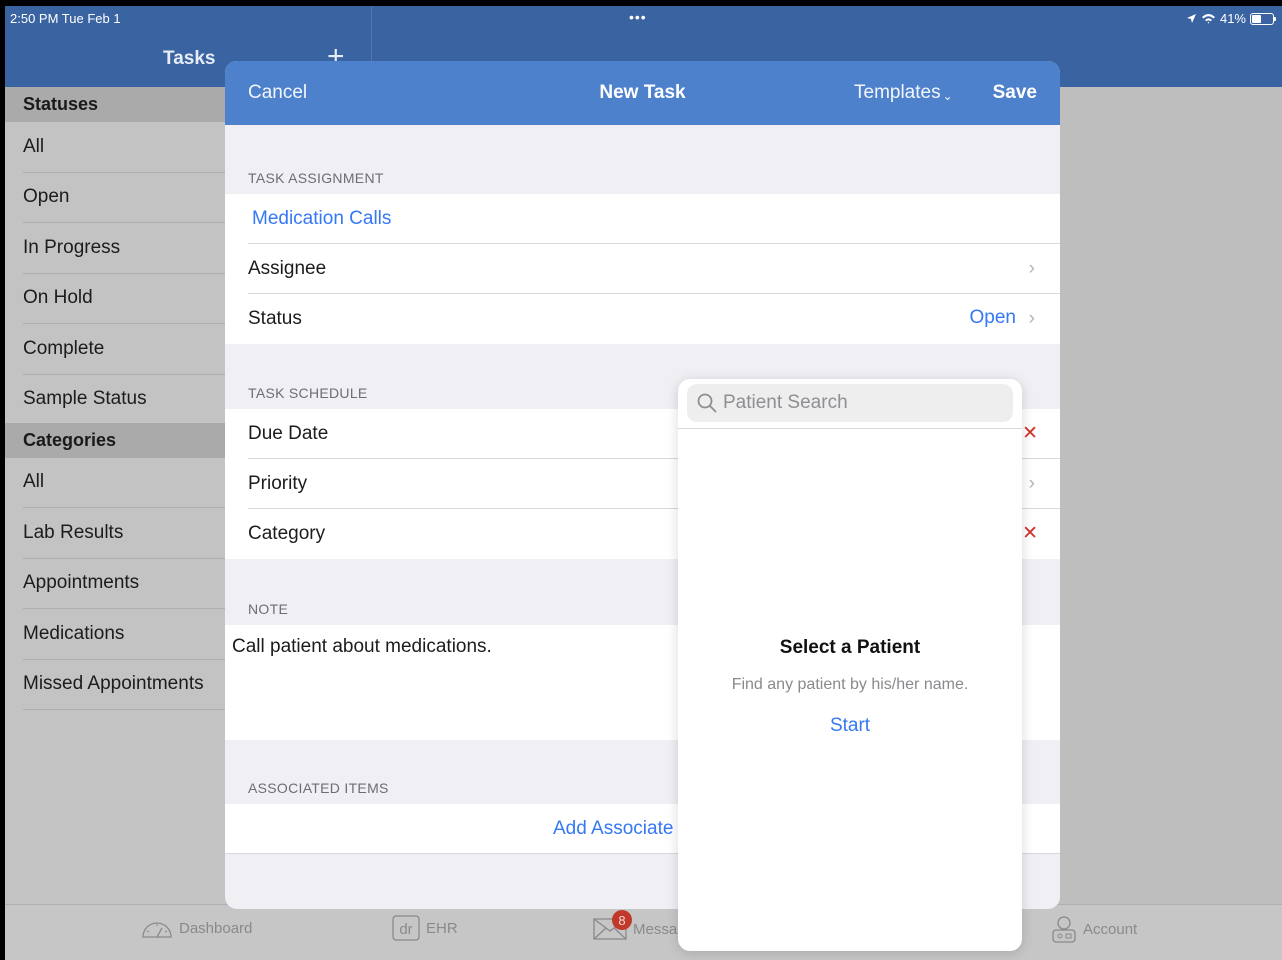 The width and height of the screenshot is (1282, 960). What do you see at coordinates (308, 393) in the screenshot?
I see `task-schedule-header: TASK SCHEDULE` at bounding box center [308, 393].